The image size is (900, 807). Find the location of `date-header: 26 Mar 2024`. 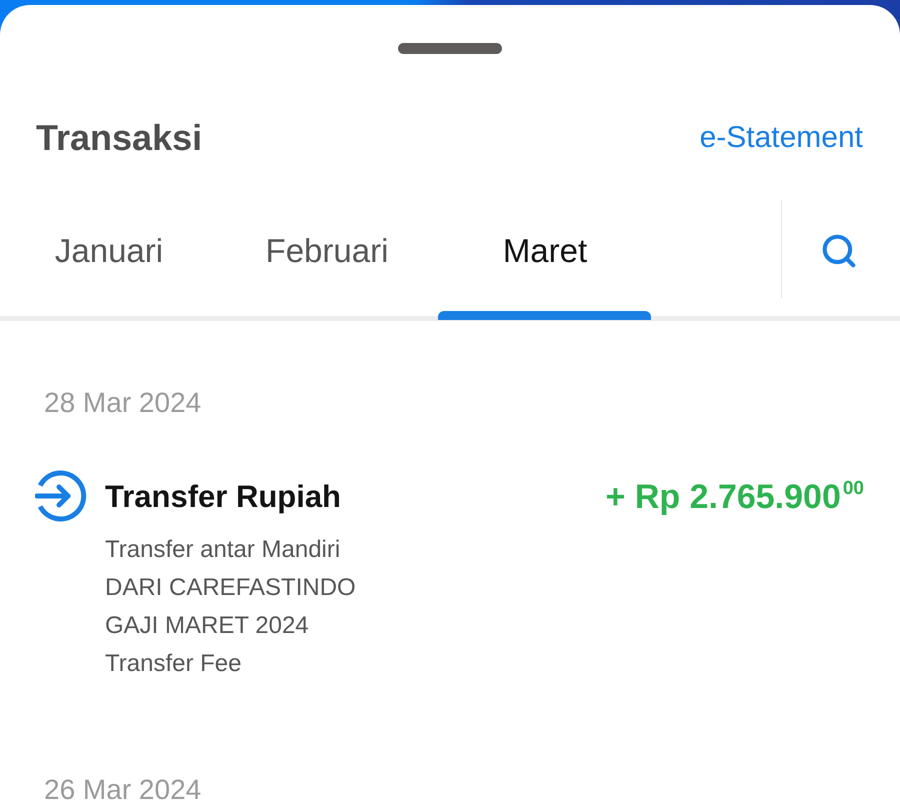

date-header: 26 Mar 2024 is located at coordinates (123, 790).